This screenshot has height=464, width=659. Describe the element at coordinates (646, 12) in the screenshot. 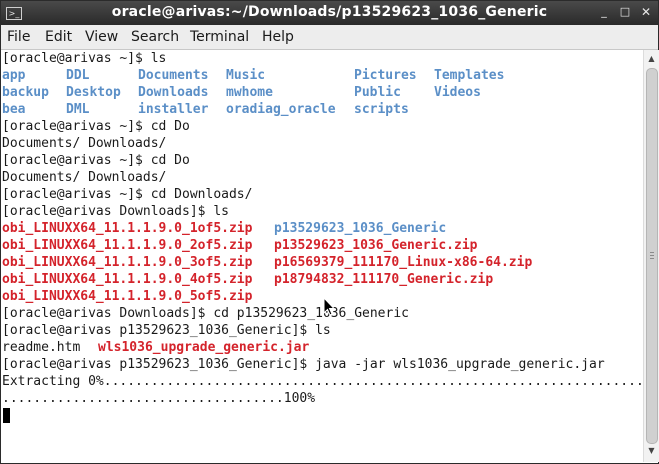

I see `close-button: ✕` at that location.